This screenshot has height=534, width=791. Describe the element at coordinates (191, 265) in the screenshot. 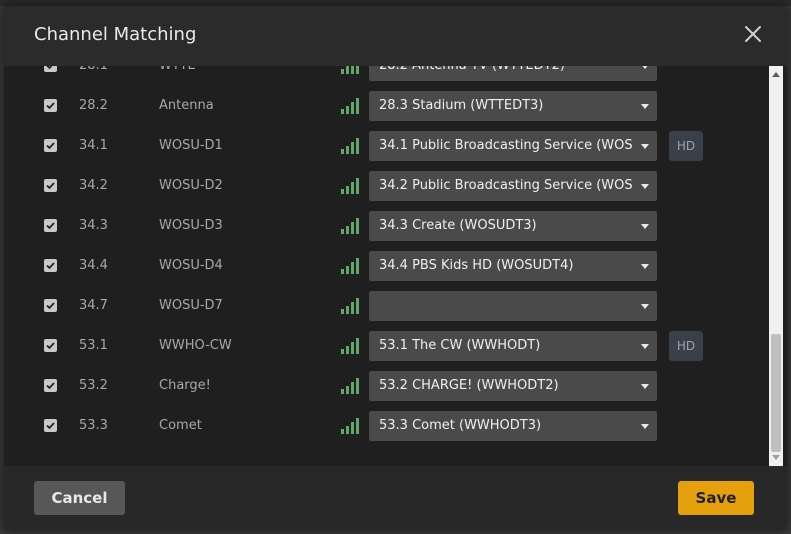

I see `channel-name: WOSU-D4` at that location.